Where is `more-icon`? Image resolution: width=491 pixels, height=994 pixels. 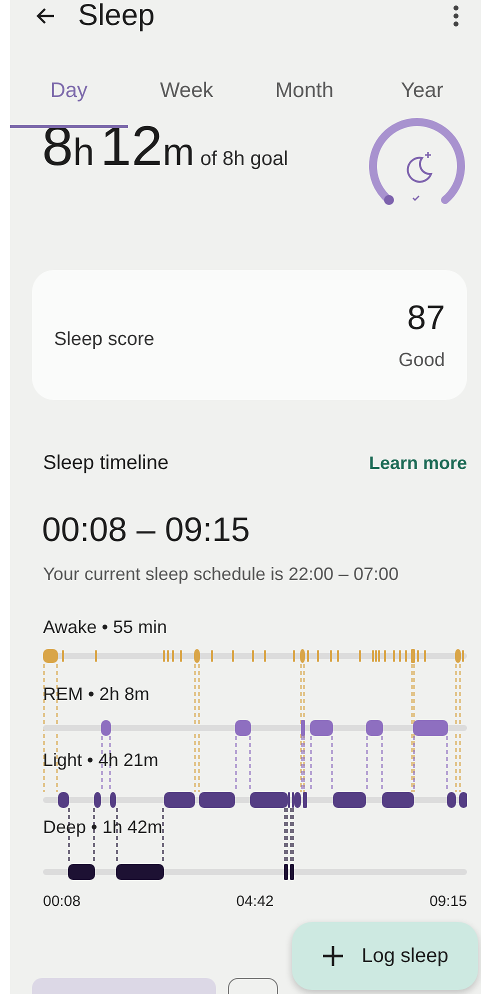 more-icon is located at coordinates (456, 16).